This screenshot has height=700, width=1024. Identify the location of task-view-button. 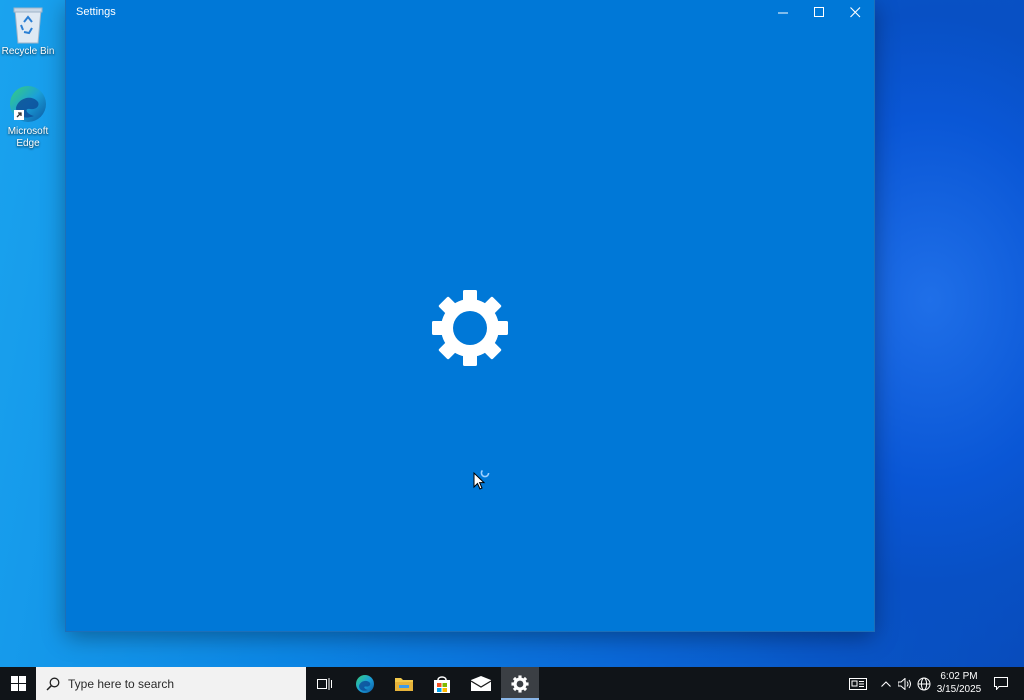
(325, 683).